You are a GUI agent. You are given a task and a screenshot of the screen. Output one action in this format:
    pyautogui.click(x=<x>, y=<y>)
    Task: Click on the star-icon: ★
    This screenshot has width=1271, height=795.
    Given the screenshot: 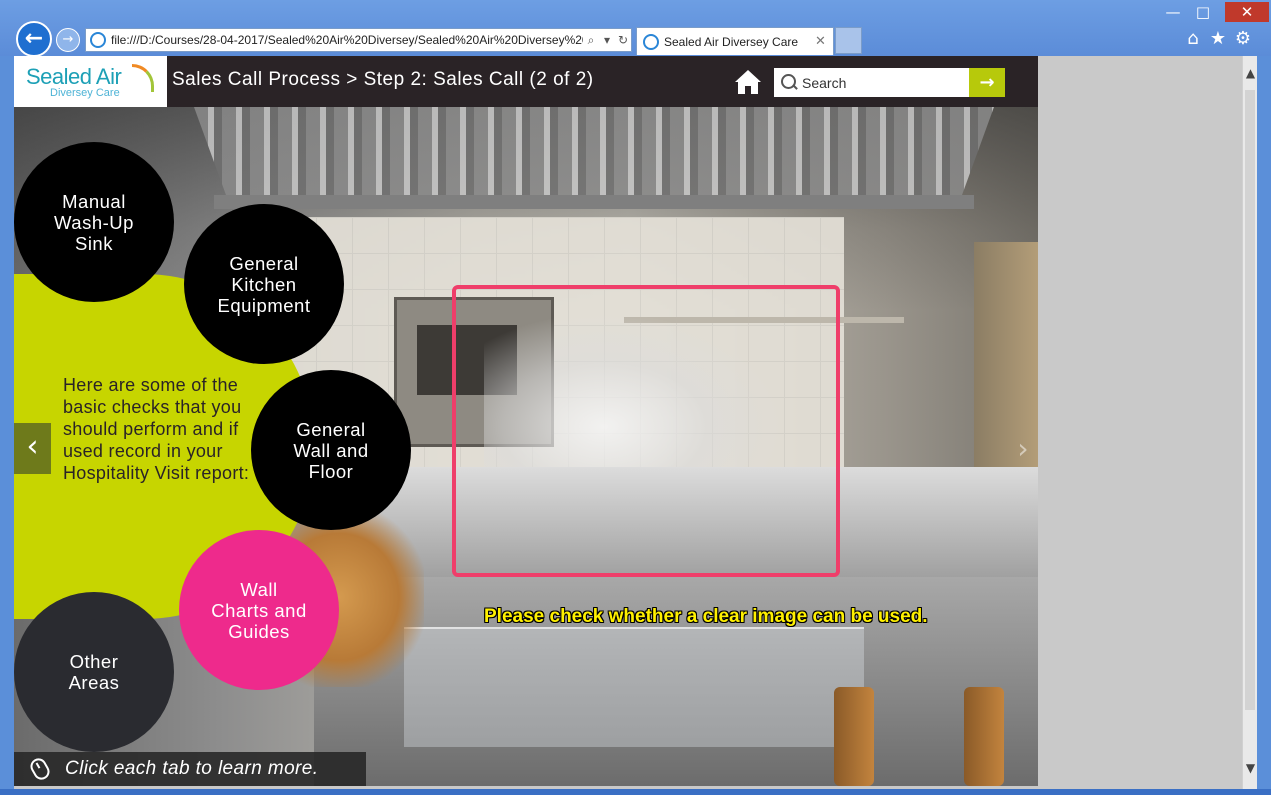 What is the action you would take?
    pyautogui.click(x=1218, y=39)
    